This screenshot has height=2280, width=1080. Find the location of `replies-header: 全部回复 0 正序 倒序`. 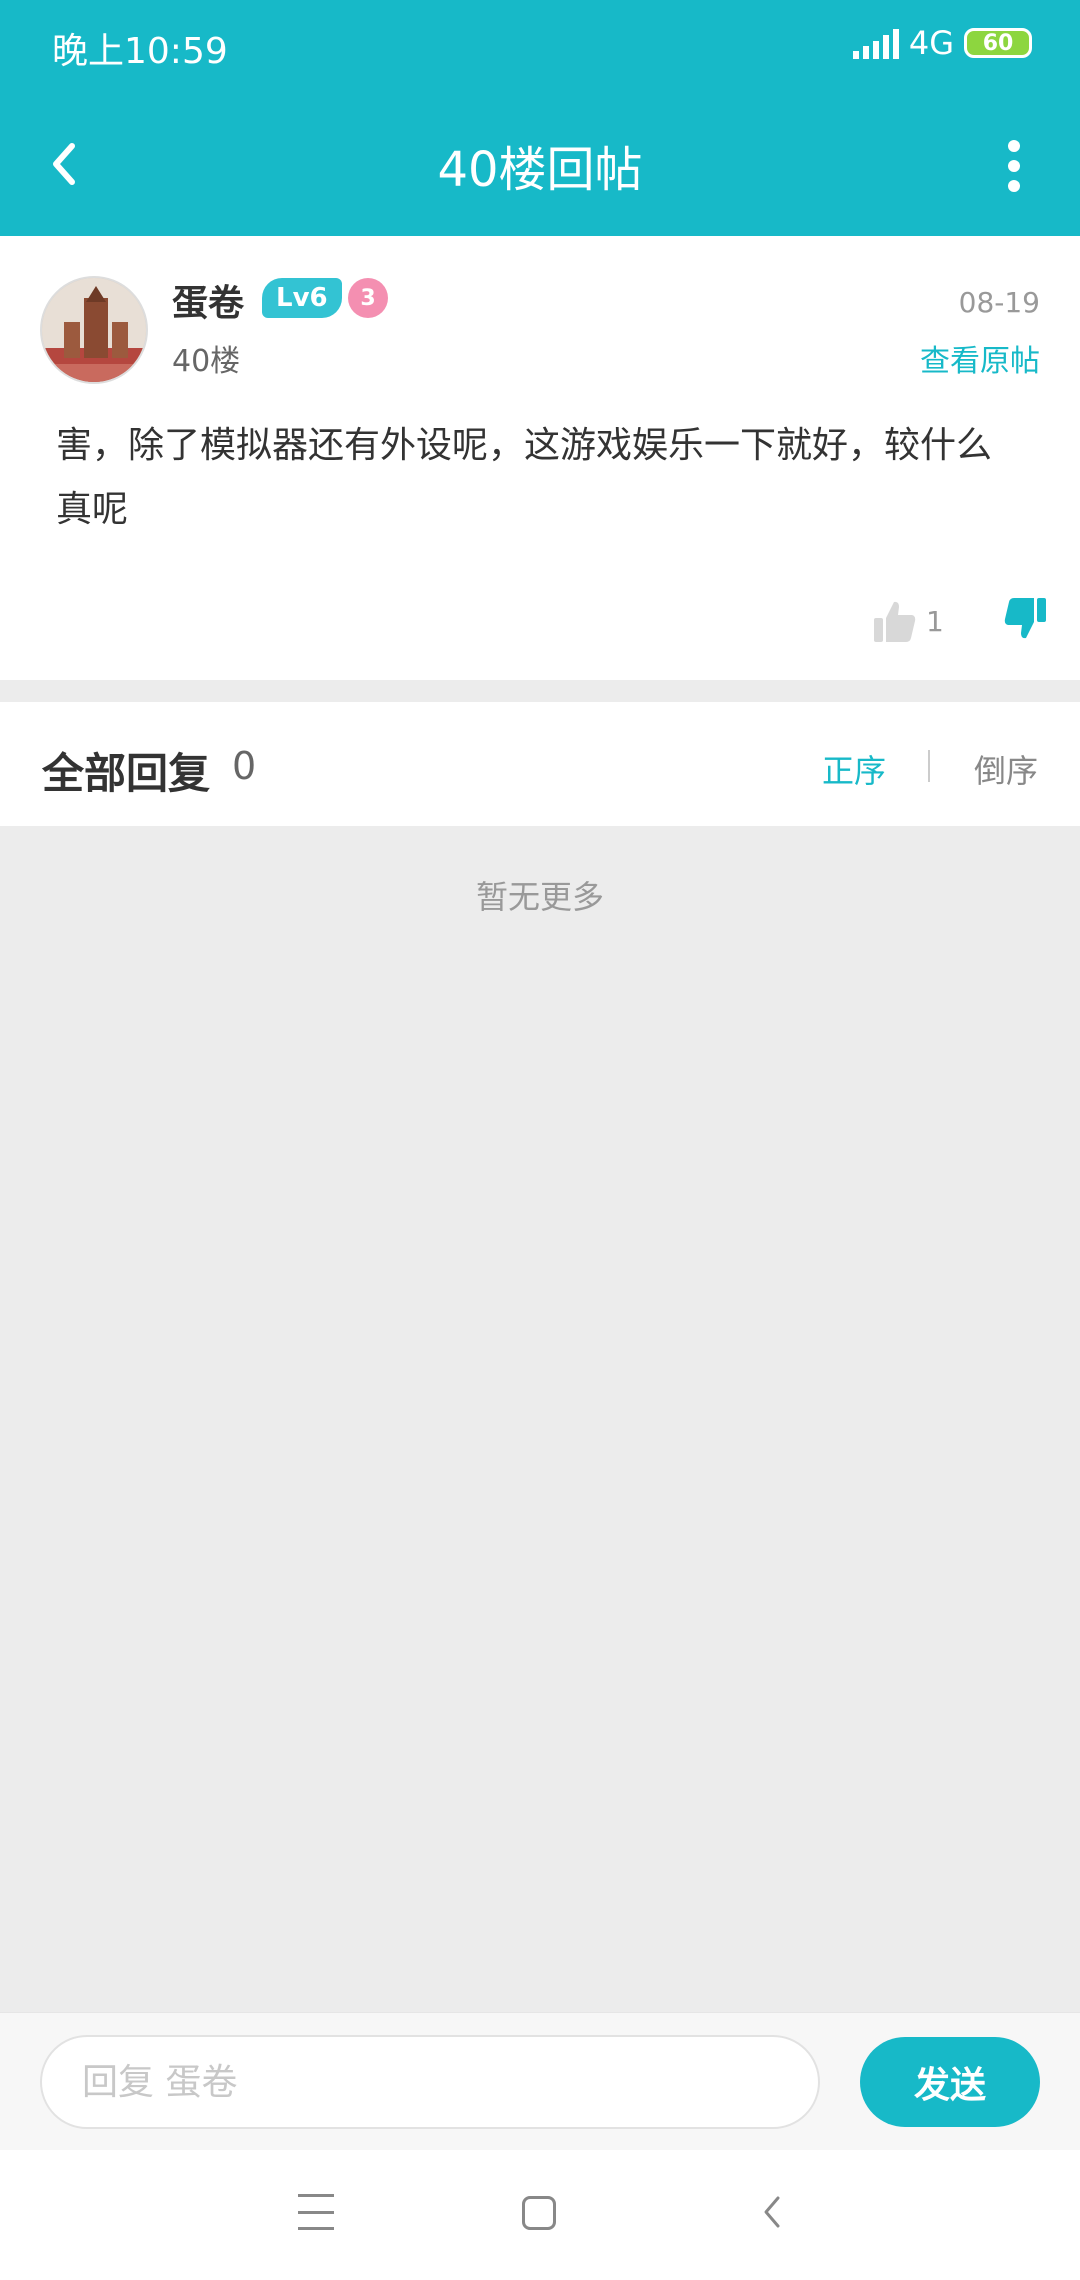

replies-header: 全部回复 0 正序 倒序 is located at coordinates (540, 764).